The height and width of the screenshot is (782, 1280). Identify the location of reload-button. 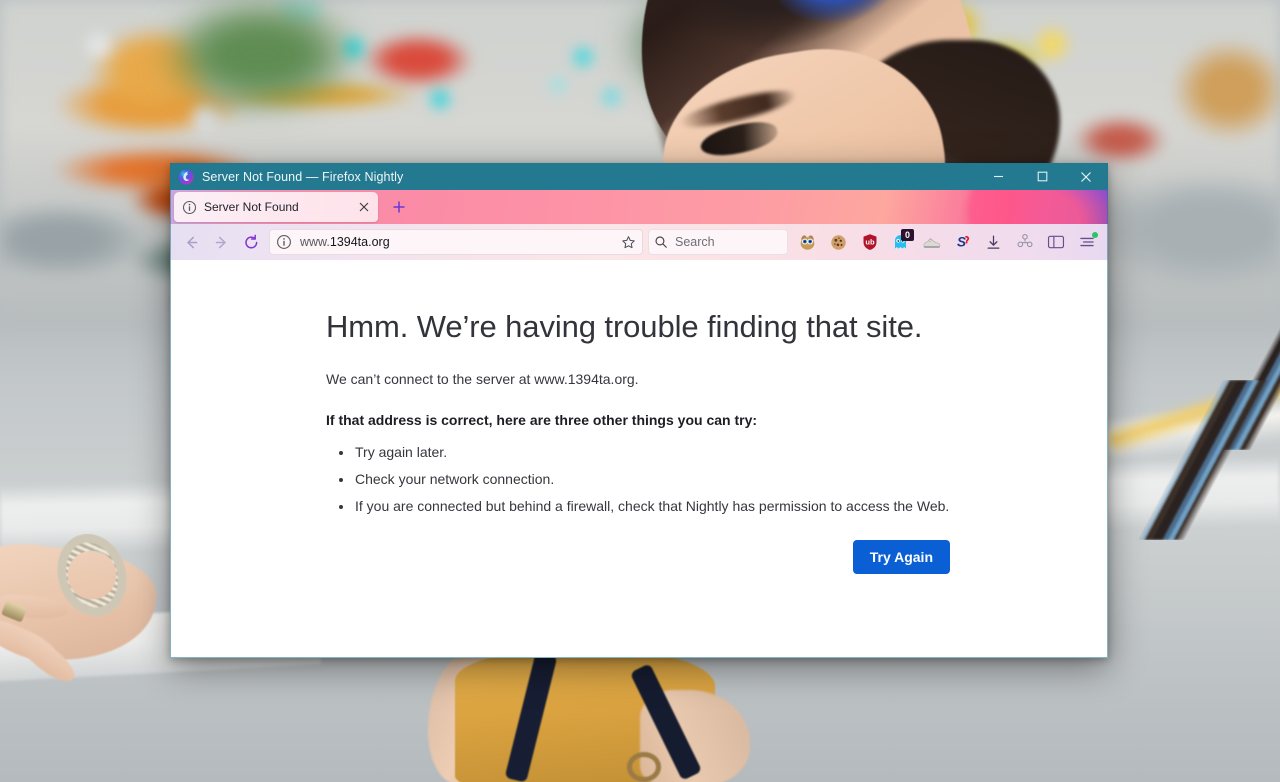
(251, 242).